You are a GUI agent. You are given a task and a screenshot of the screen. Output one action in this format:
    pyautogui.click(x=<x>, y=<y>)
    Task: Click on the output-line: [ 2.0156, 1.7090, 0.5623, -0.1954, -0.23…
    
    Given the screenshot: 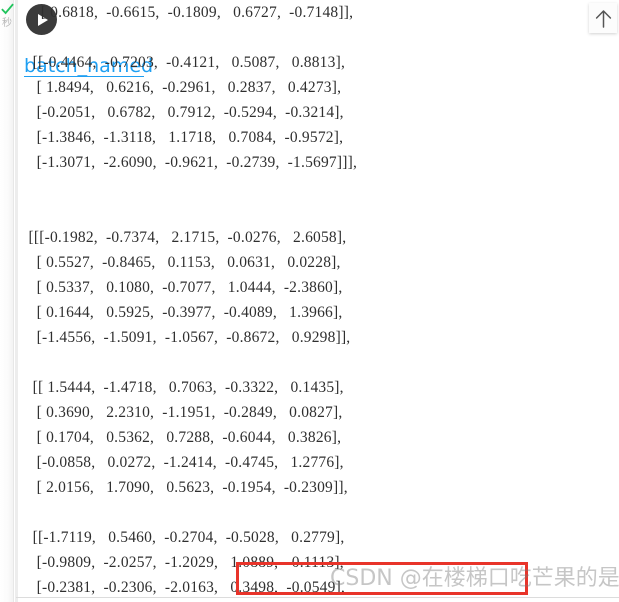 What is the action you would take?
    pyautogui.click(x=174, y=487)
    